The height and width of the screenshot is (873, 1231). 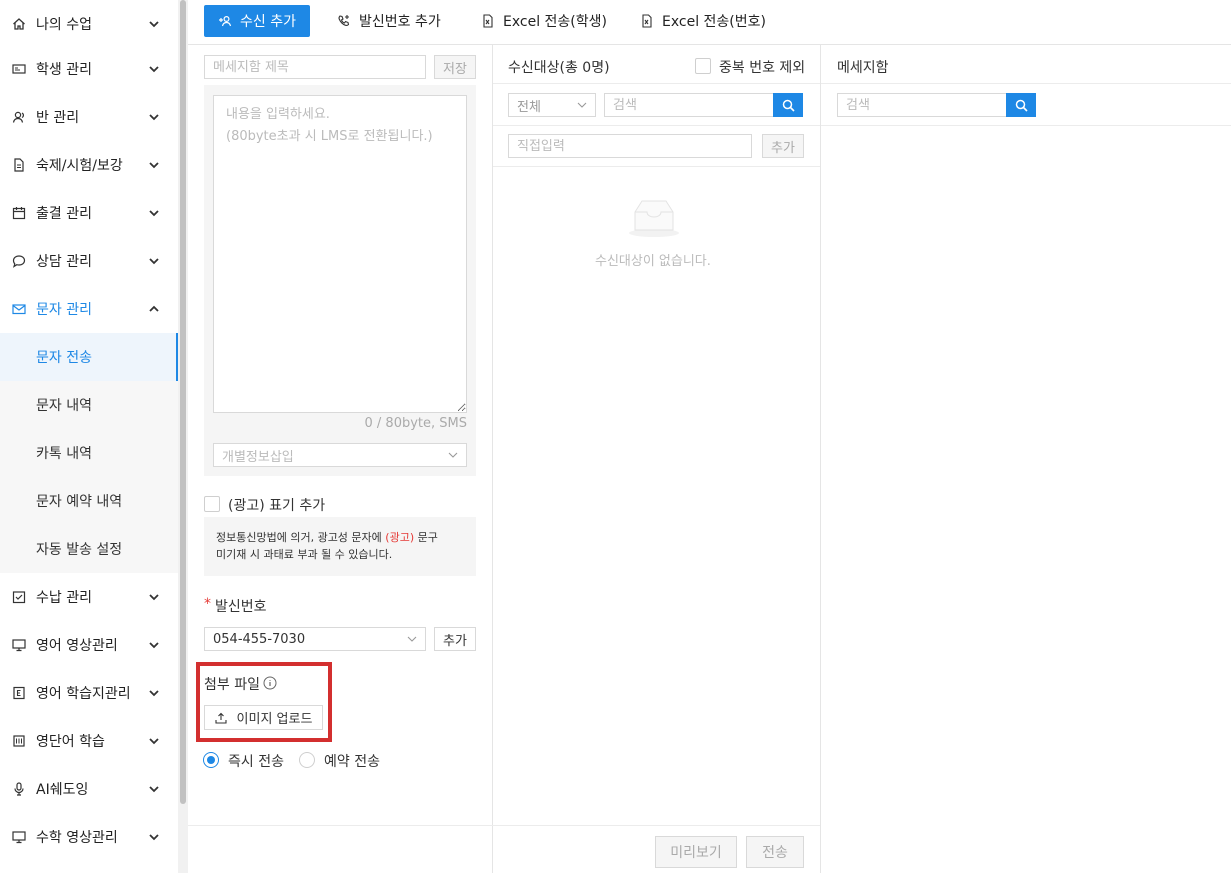 I want to click on dedupe-checkbox, so click(x=703, y=66).